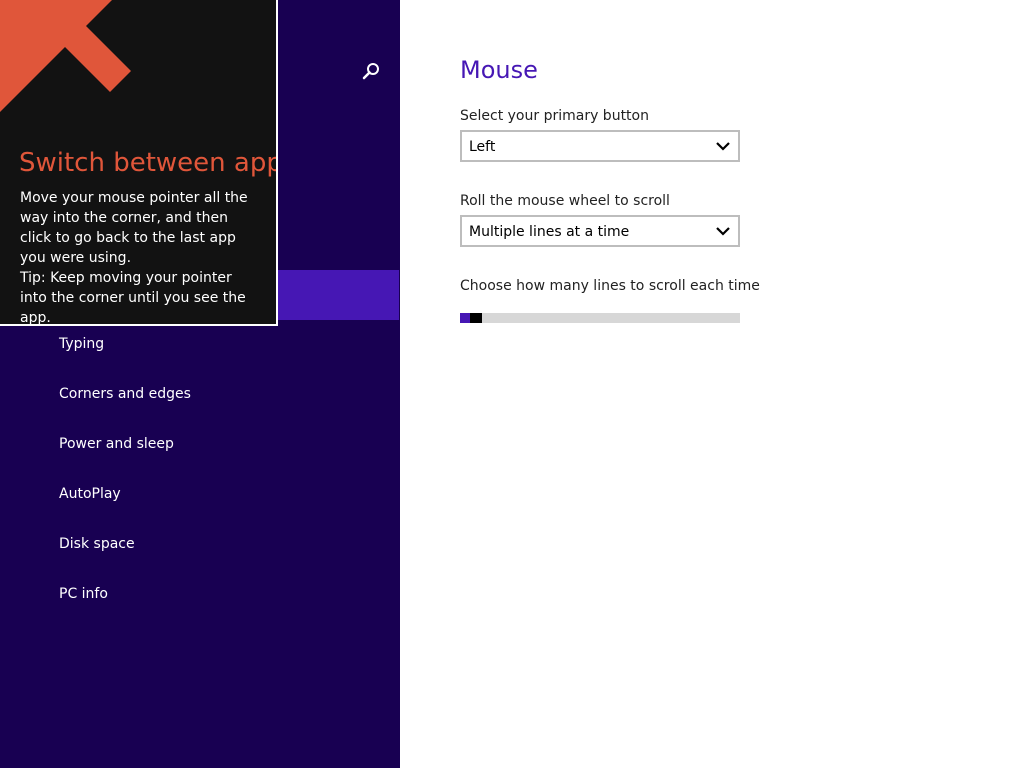 The height and width of the screenshot is (768, 1024). Describe the element at coordinates (116, 444) in the screenshot. I see `nav-item-power-and-sleep: Power and sleep` at that location.